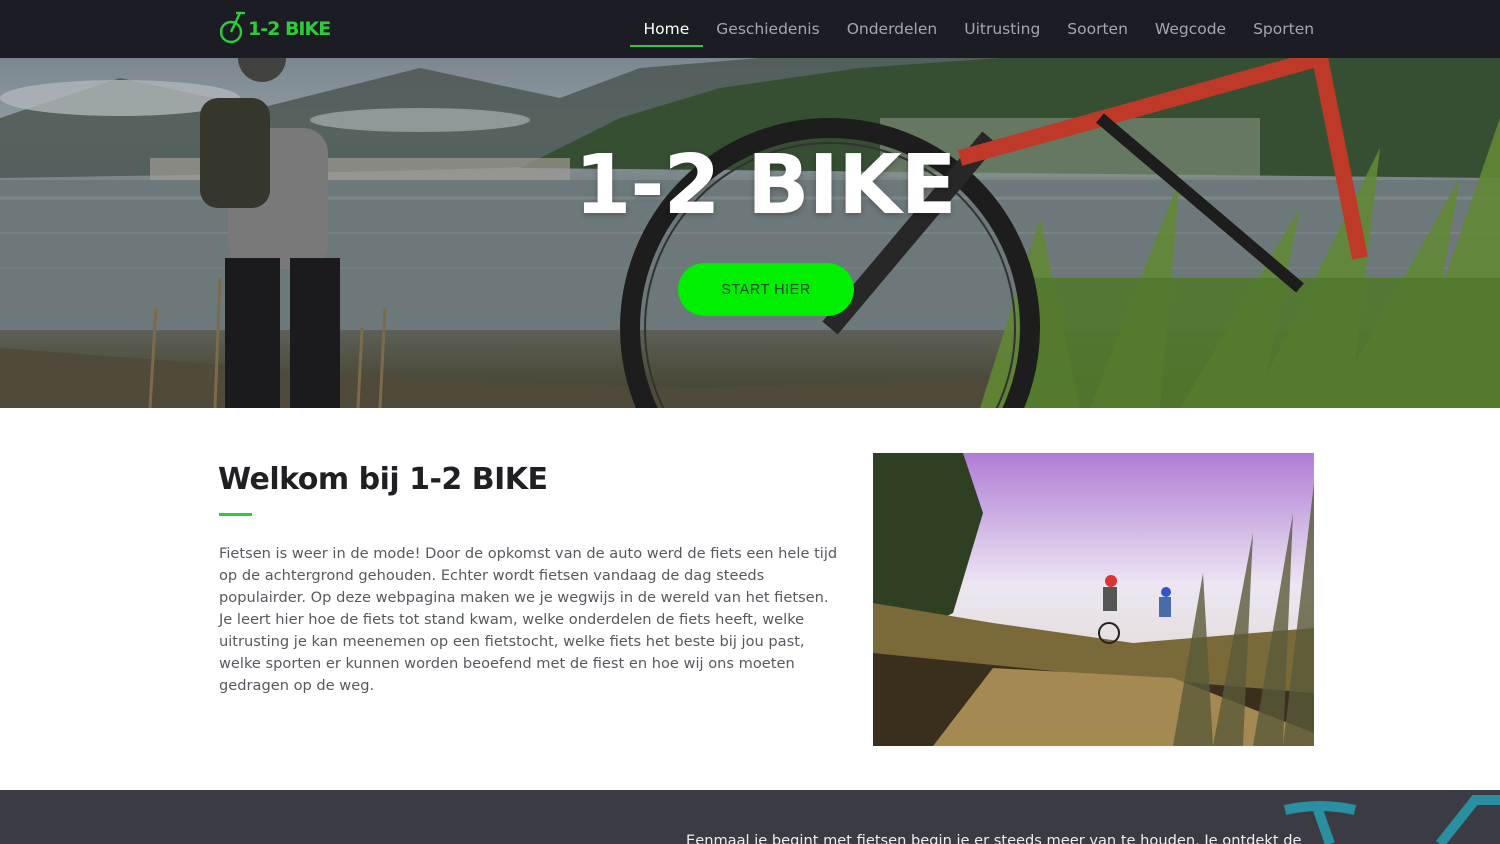  Describe the element at coordinates (1284, 29) in the screenshot. I see `nav-item-sporten: Sporten` at that location.